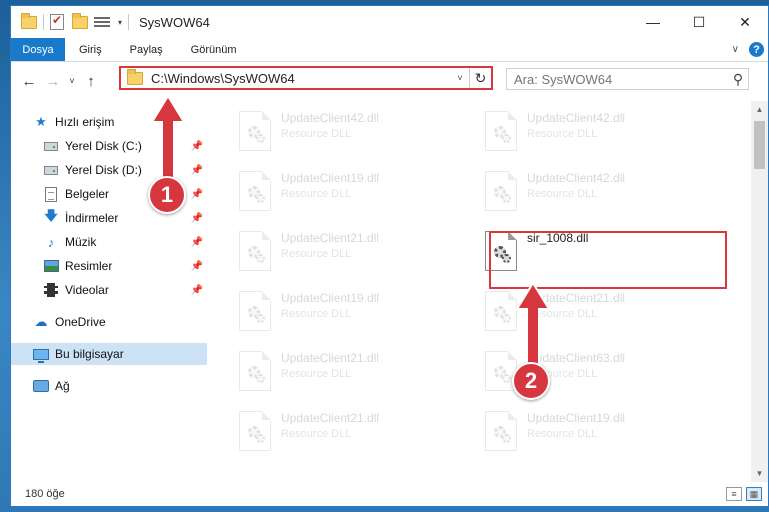  Describe the element at coordinates (91, 81) in the screenshot. I see `up-arrow-icon: ↑` at that location.